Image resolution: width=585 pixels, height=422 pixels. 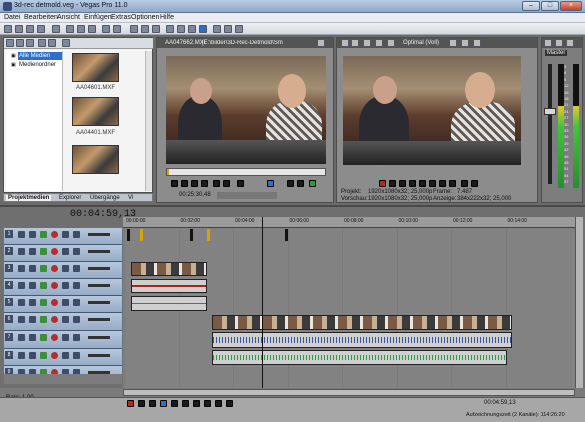 I want to click on track-header-2: 2, so click(x=63, y=253).